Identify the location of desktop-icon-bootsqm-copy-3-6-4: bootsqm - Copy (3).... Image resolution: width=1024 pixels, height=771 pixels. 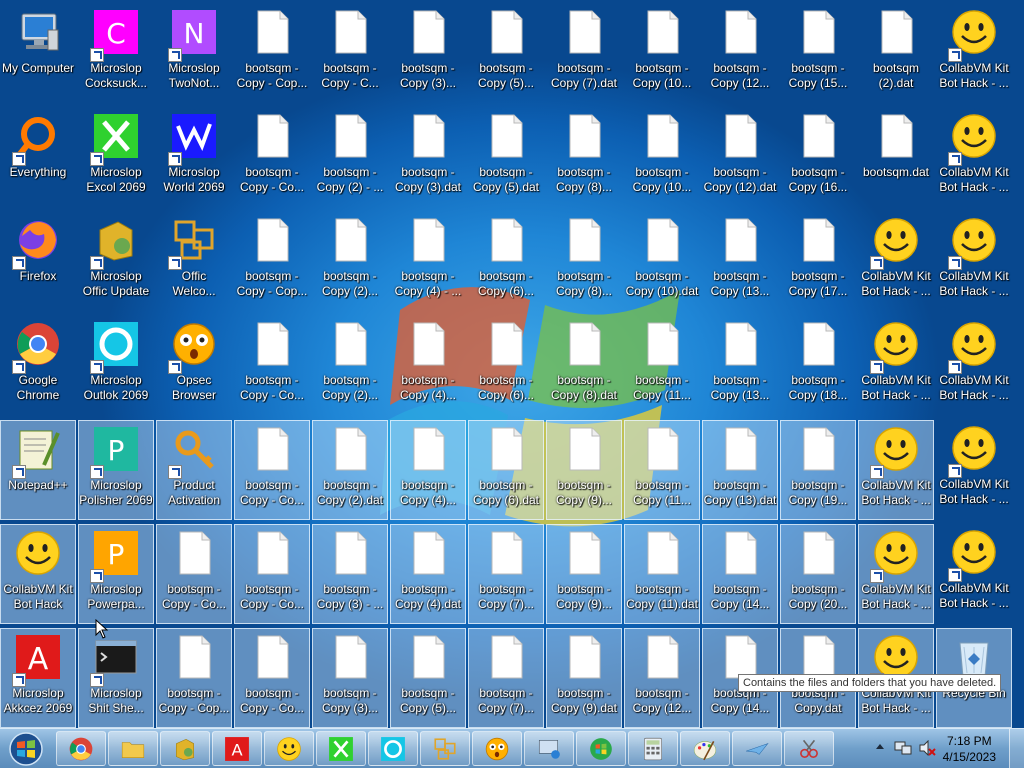
(350, 678).